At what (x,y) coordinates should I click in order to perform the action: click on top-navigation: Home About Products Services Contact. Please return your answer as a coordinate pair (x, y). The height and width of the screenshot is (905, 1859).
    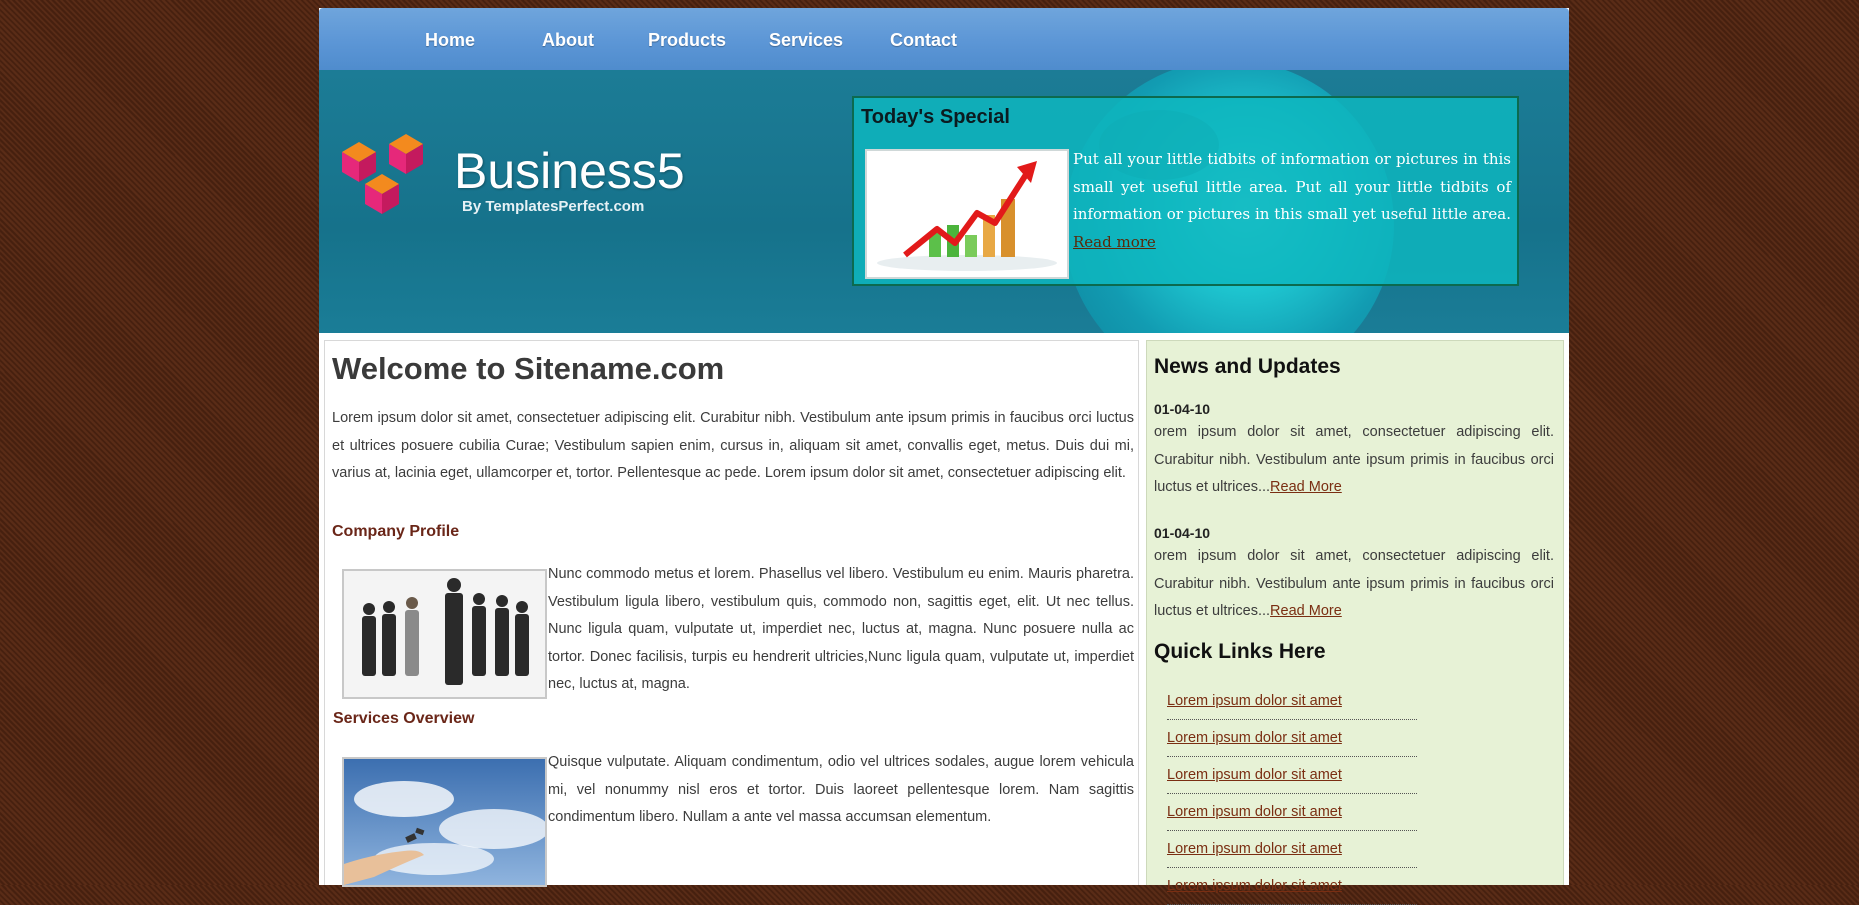
    Looking at the image, I should click on (944, 39).